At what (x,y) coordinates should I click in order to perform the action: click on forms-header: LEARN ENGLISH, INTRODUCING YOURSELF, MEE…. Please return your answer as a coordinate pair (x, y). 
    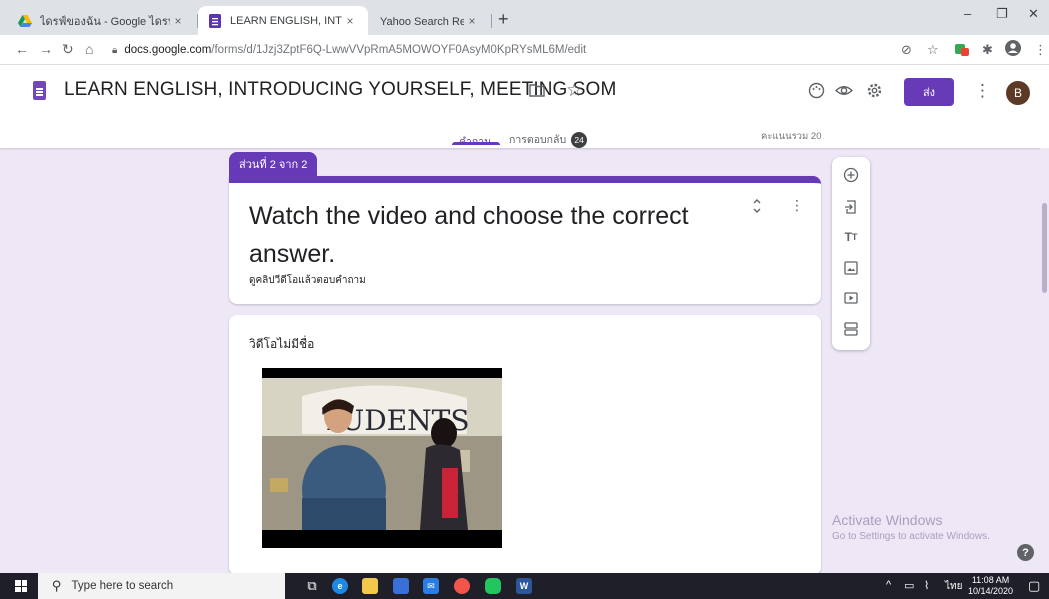
    Looking at the image, I should click on (524, 106).